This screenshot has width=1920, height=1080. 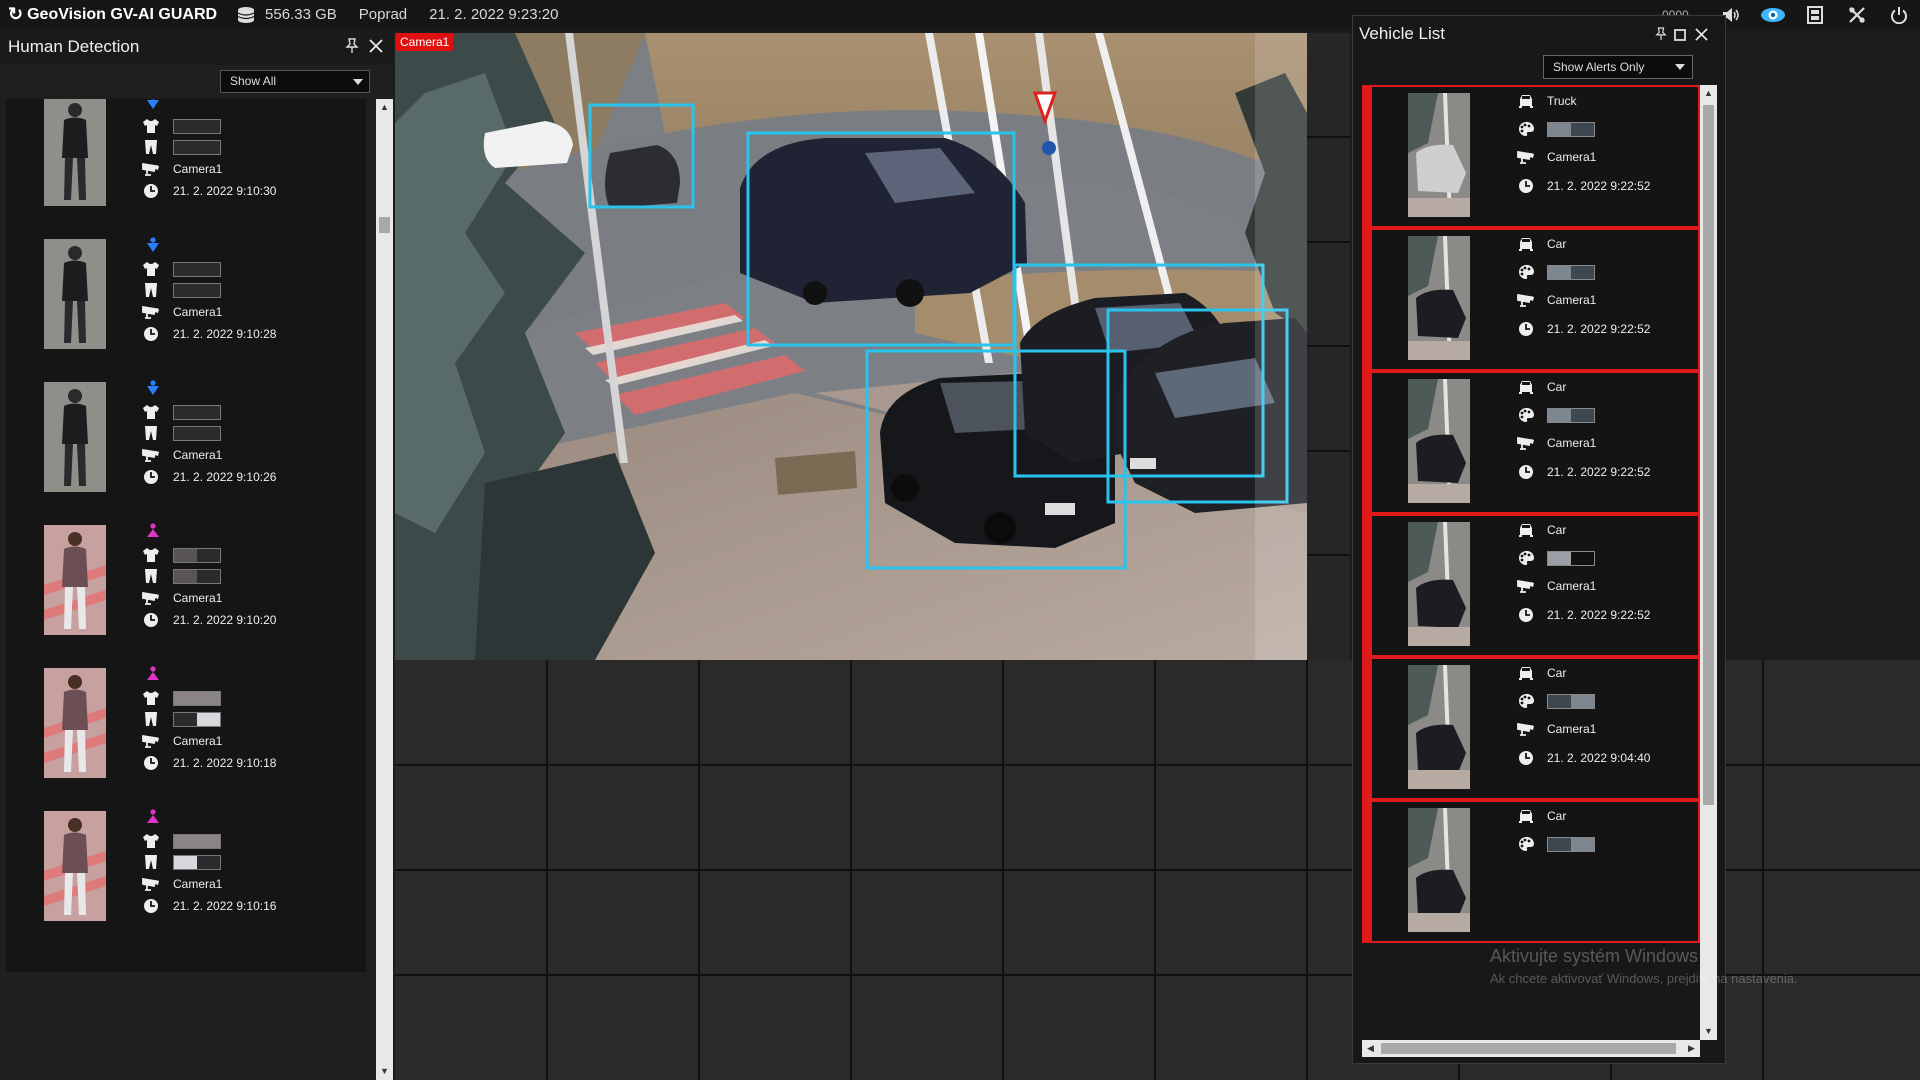 I want to click on live-view-button, so click(x=1773, y=14).